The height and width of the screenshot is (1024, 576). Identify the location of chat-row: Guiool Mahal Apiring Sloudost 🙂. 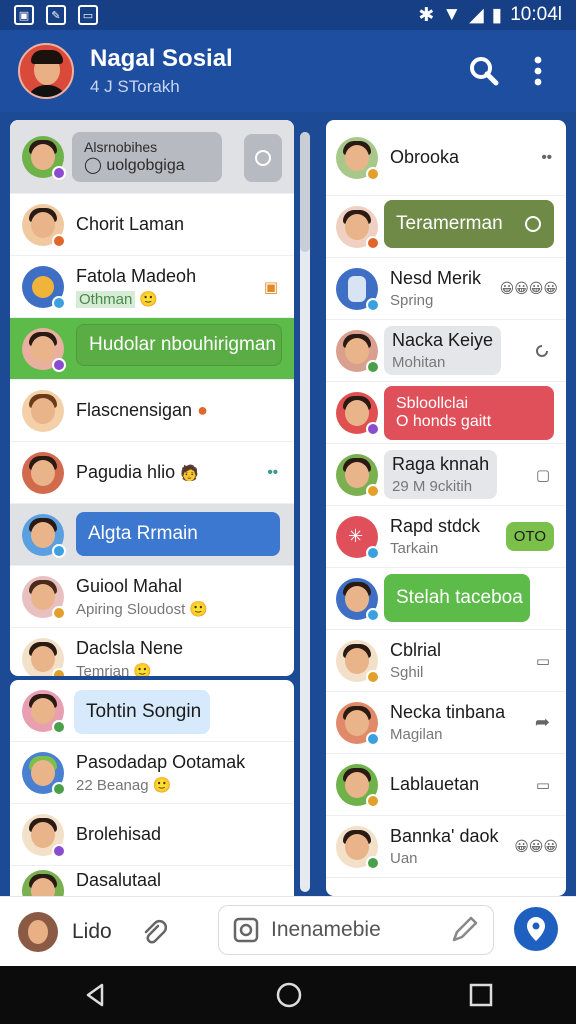
(152, 597).